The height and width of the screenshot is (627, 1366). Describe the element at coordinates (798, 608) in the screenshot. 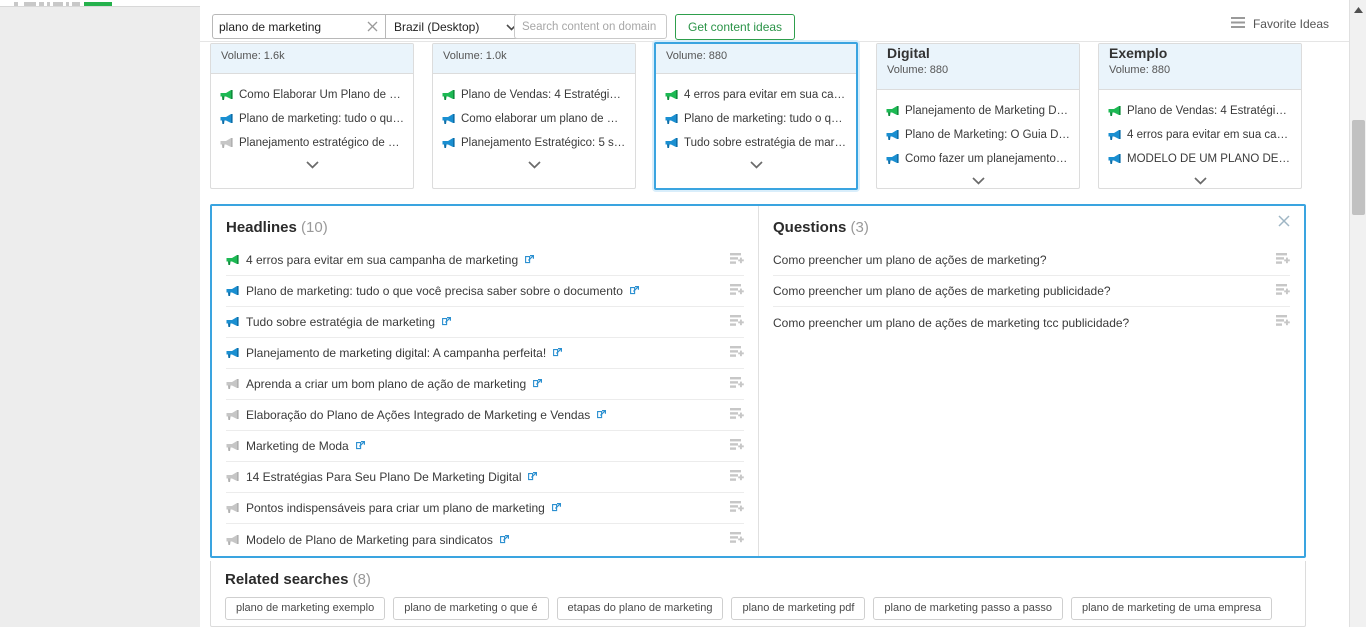

I see `related-search-tag: plano de marketing pdf` at that location.